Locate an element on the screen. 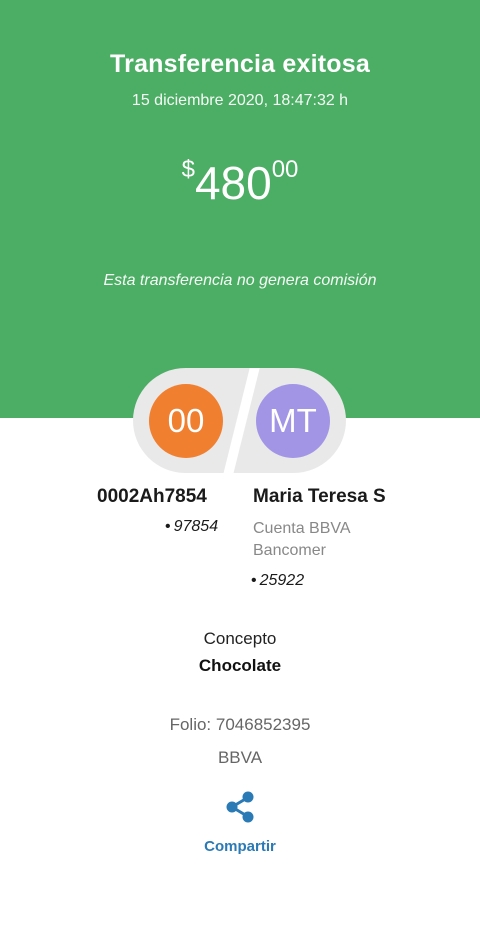  share-icon is located at coordinates (240, 807).